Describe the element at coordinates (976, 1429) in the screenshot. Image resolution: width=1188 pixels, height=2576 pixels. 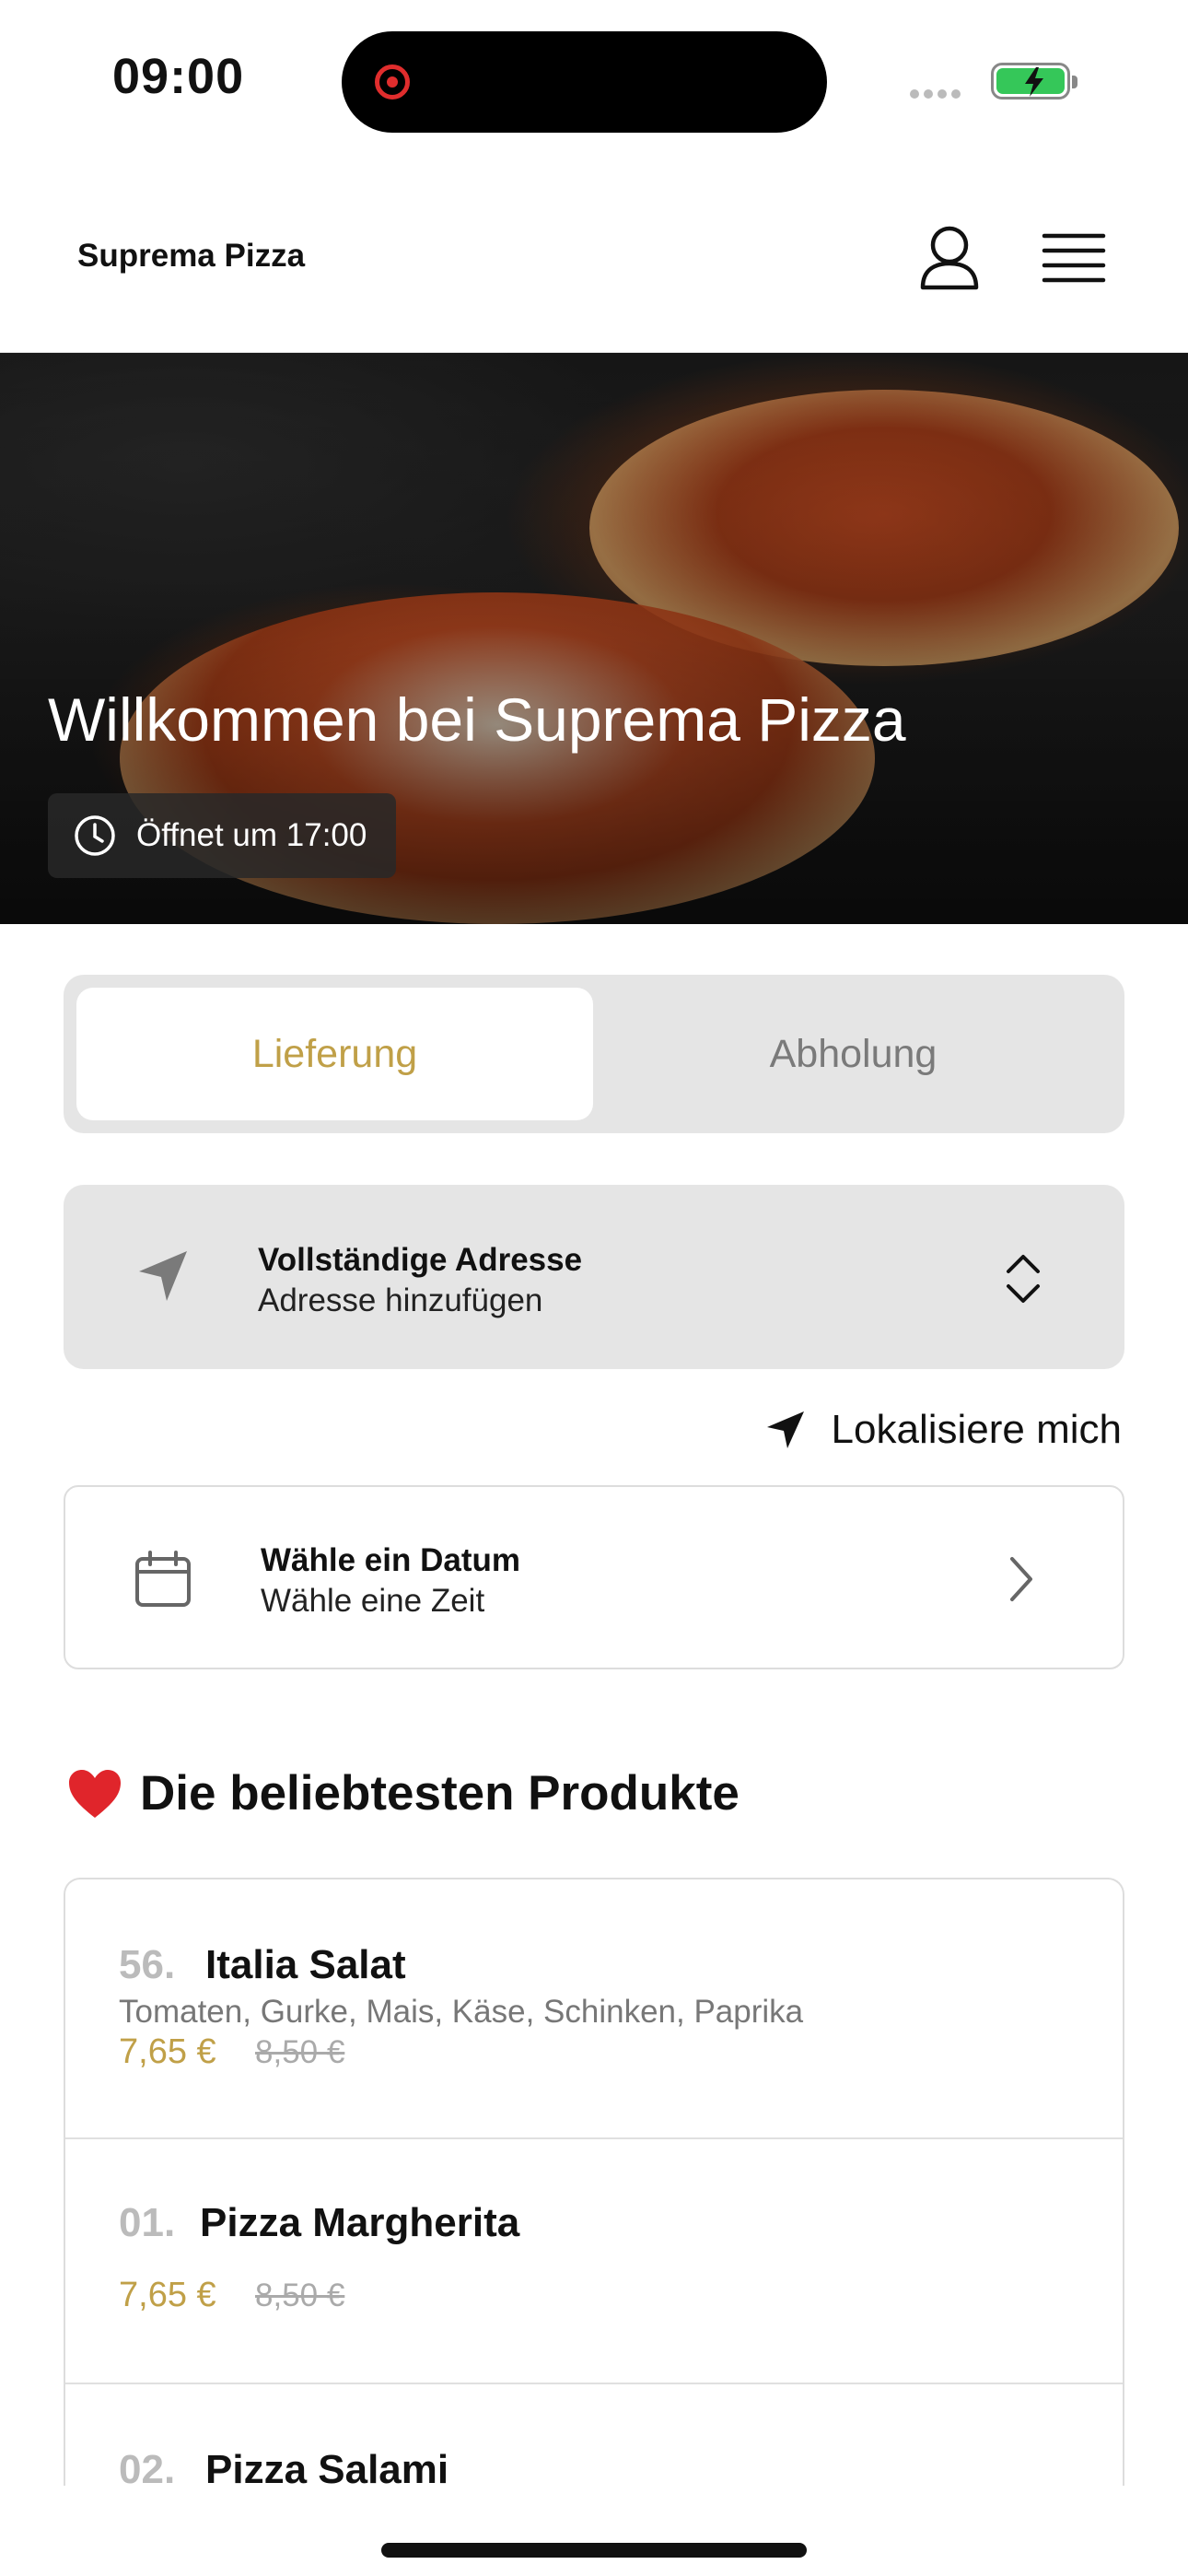
I see `locate-me-label: Lokalisiere mich` at that location.